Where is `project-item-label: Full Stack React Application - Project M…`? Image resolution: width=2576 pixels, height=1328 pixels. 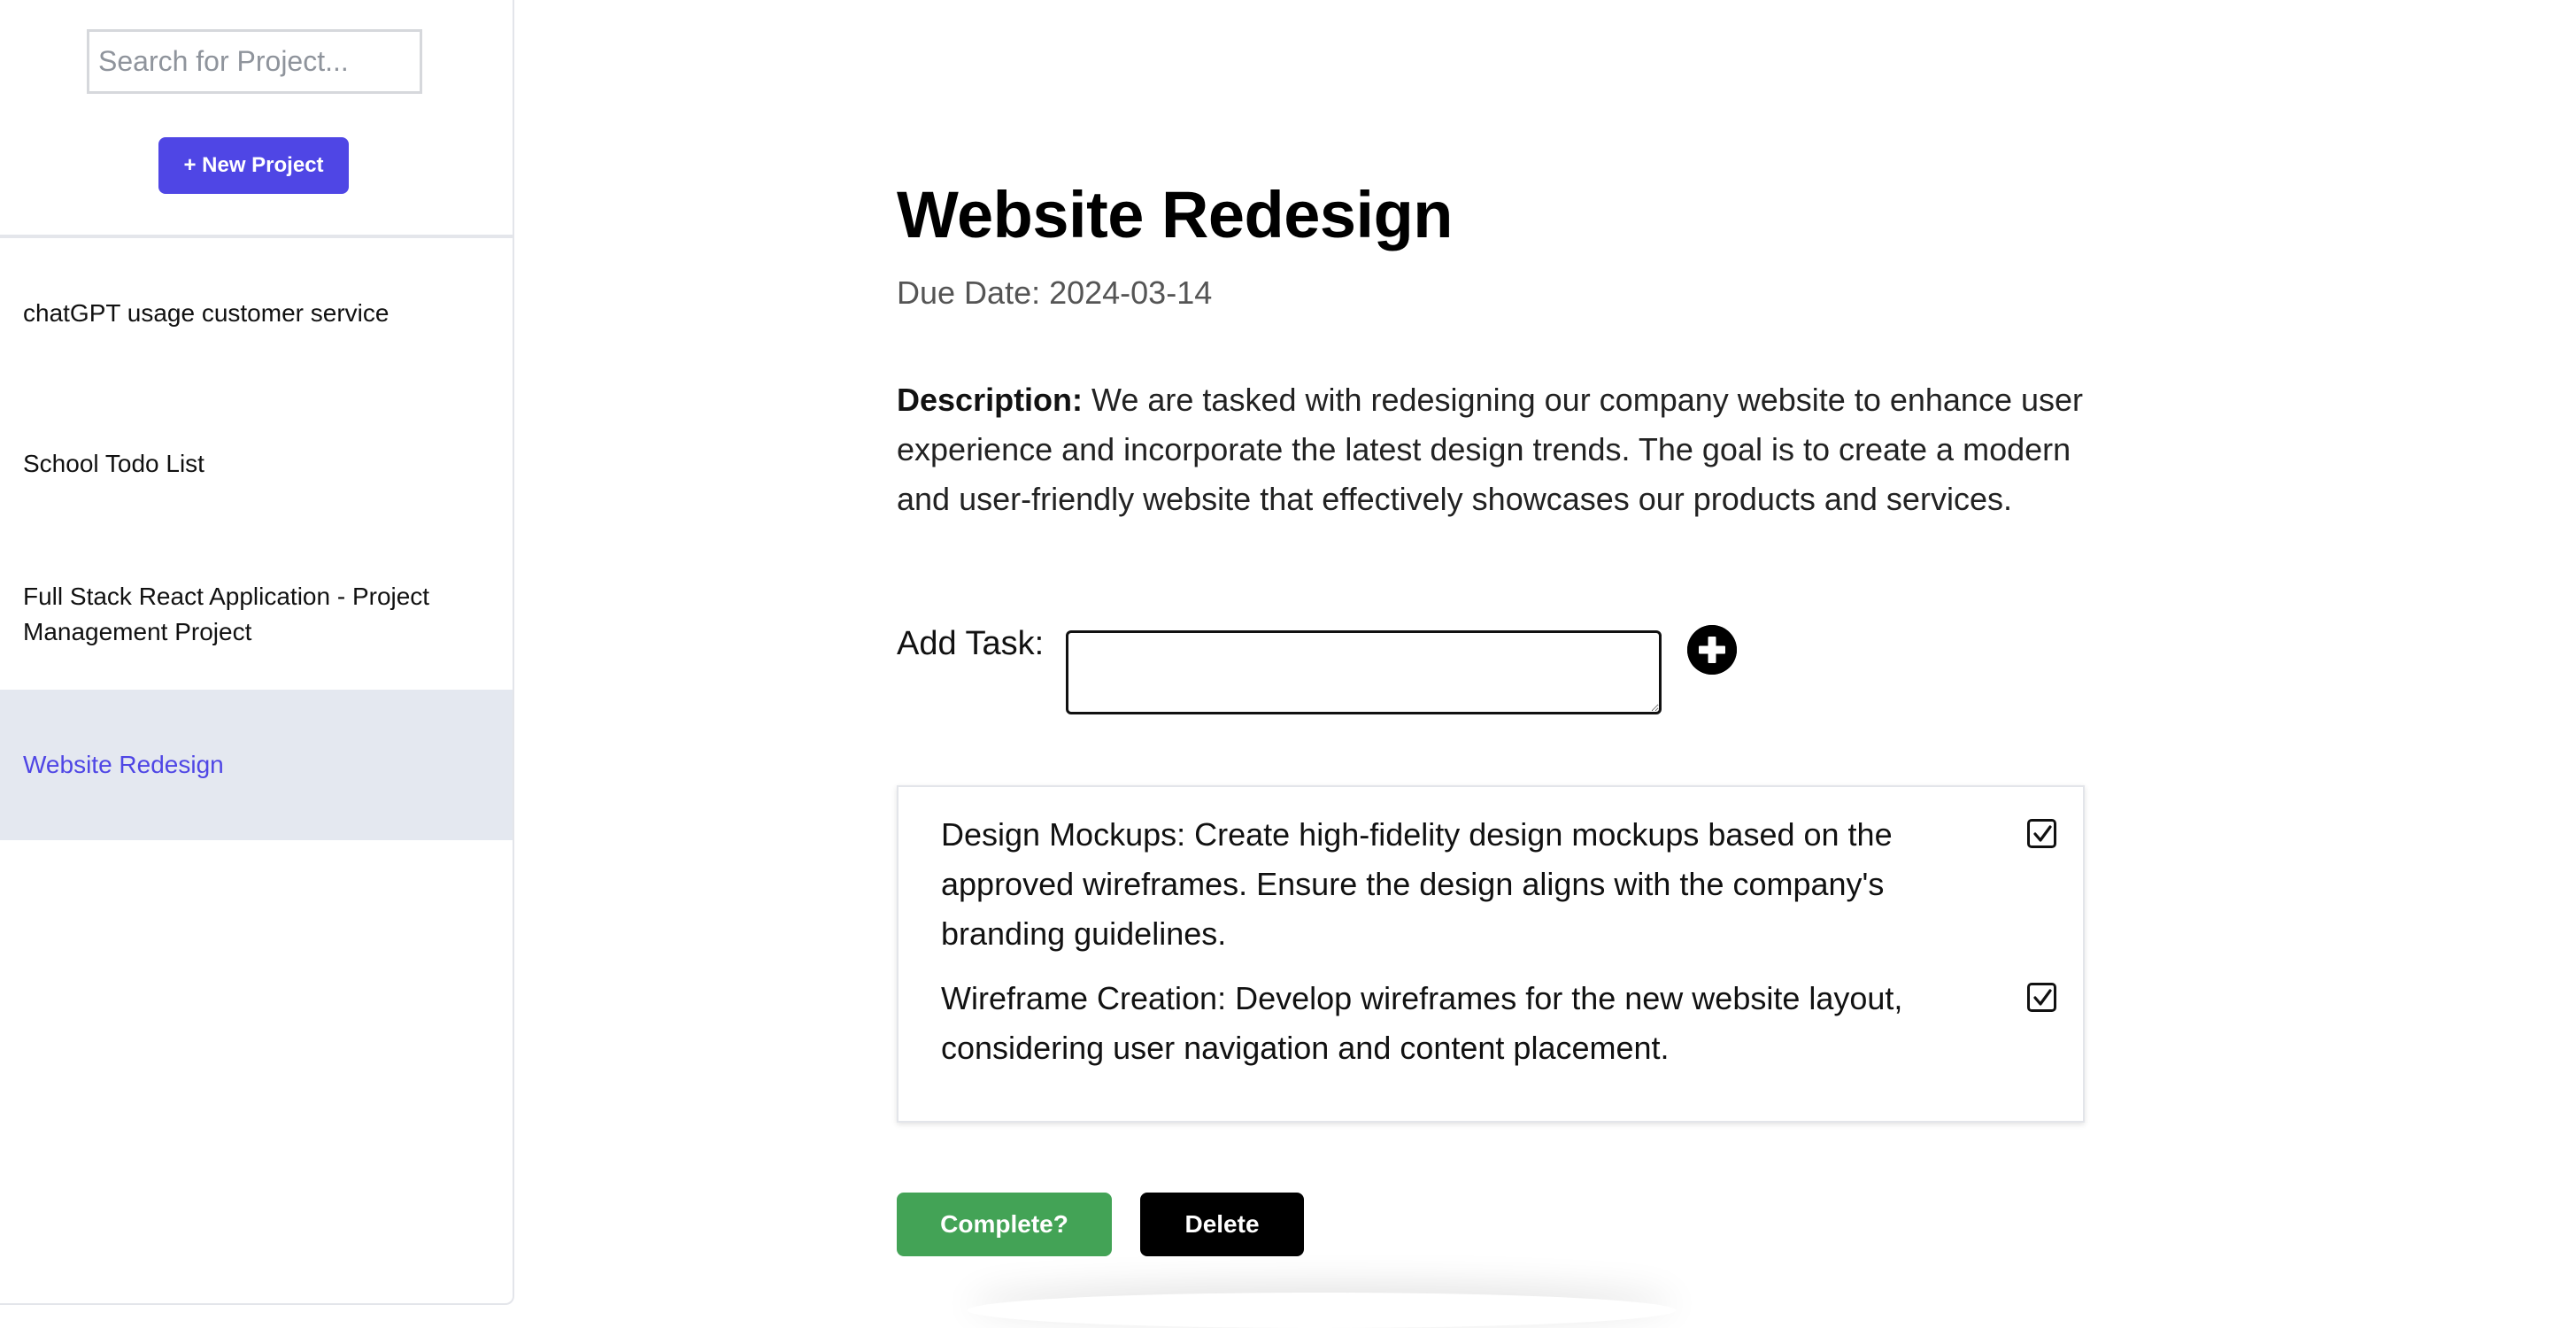
project-item-label: Full Stack React Application - Project M… is located at coordinates (226, 614).